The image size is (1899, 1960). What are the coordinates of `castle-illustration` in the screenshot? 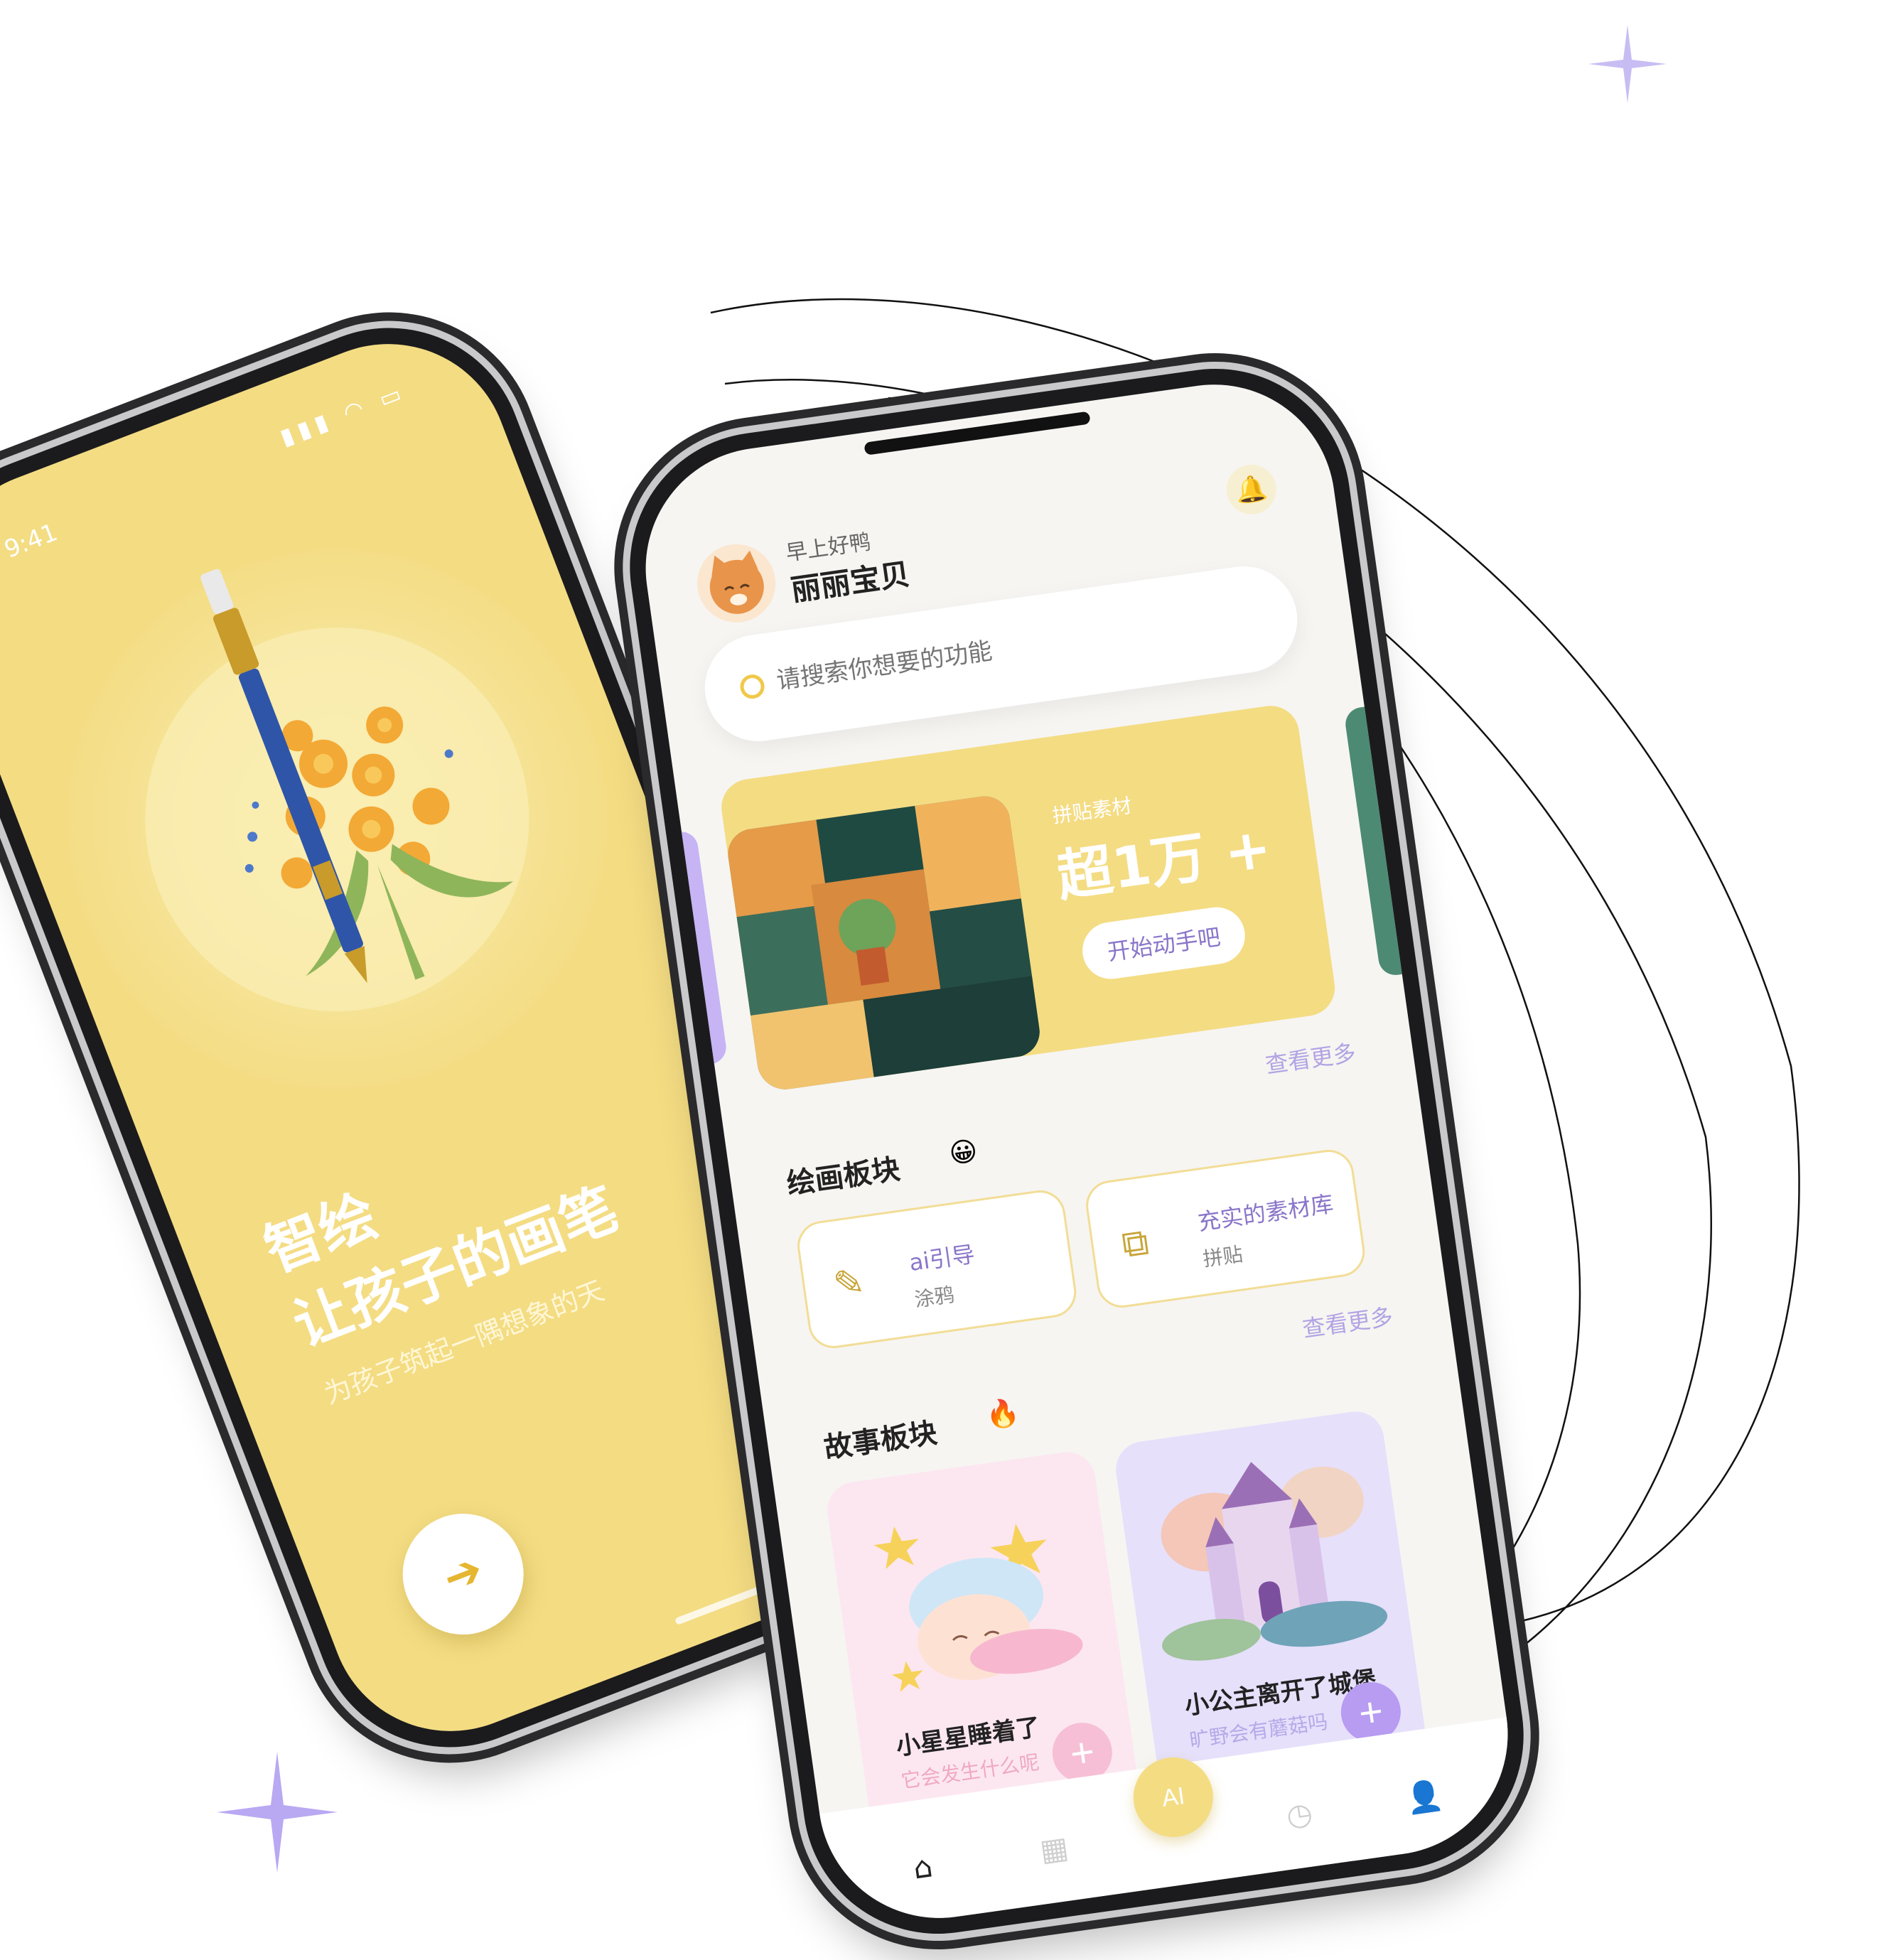 It's located at (1274, 1561).